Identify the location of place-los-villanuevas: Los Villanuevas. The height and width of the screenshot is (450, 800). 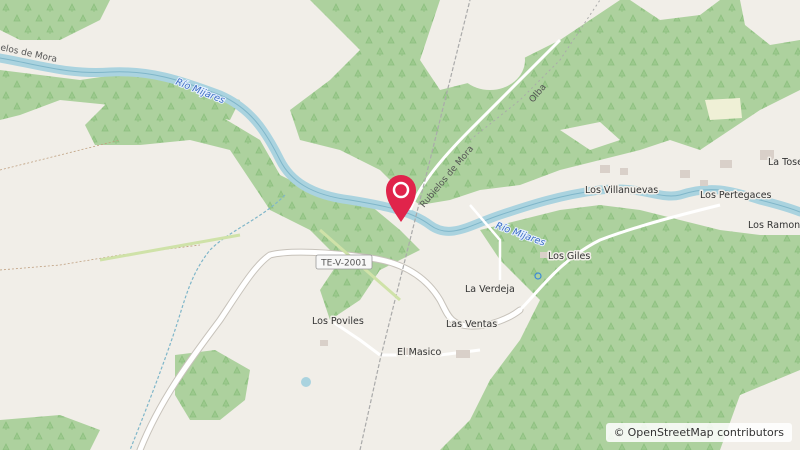
(621, 190).